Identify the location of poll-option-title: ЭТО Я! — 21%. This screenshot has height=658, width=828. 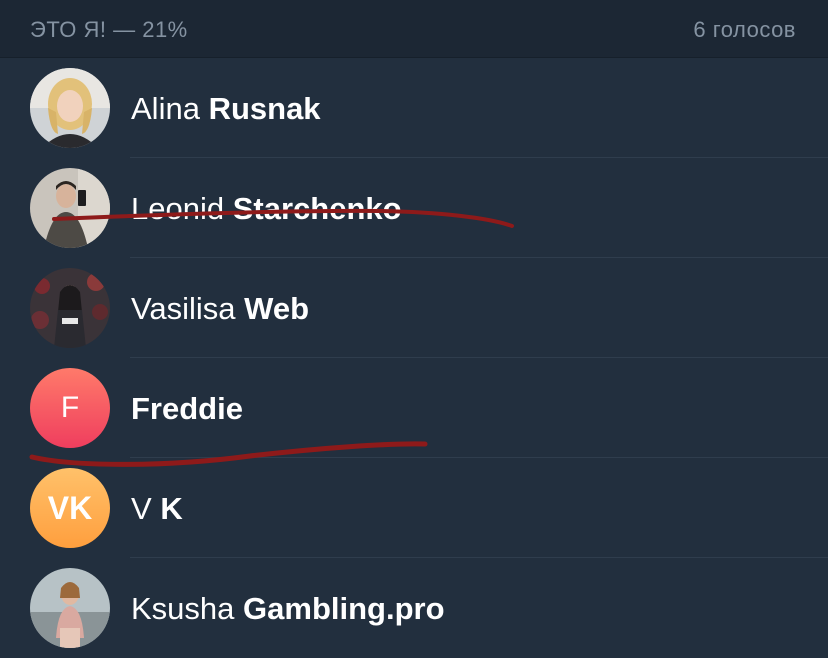
(109, 29).